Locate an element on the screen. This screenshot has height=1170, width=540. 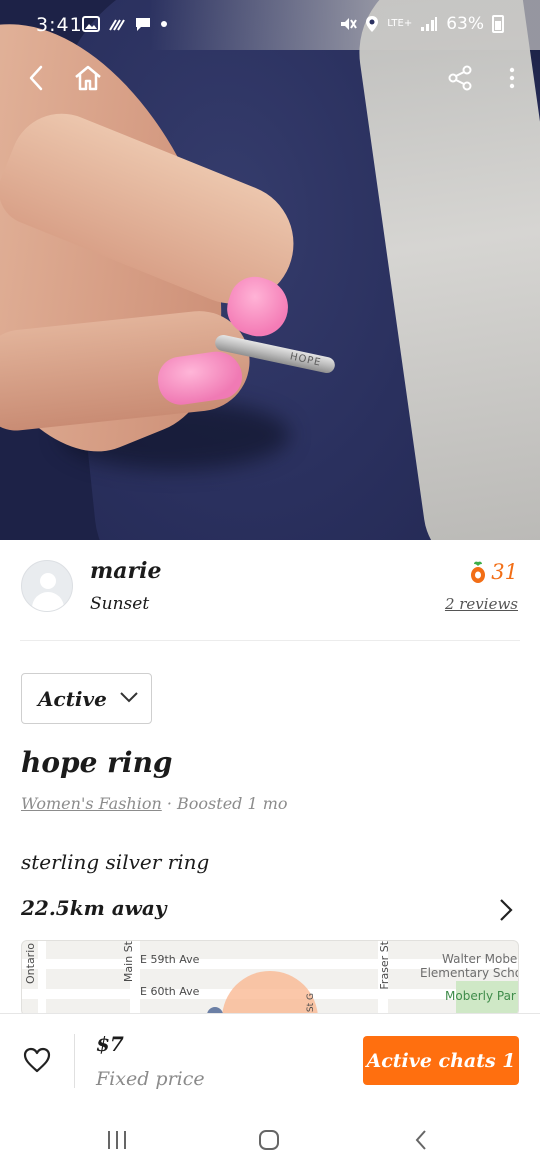
seller-location: Sunset is located at coordinates (120, 604).